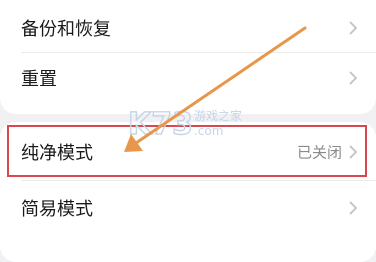  What do you see at coordinates (39, 79) in the screenshot?
I see `settings-item-label: 重置` at bounding box center [39, 79].